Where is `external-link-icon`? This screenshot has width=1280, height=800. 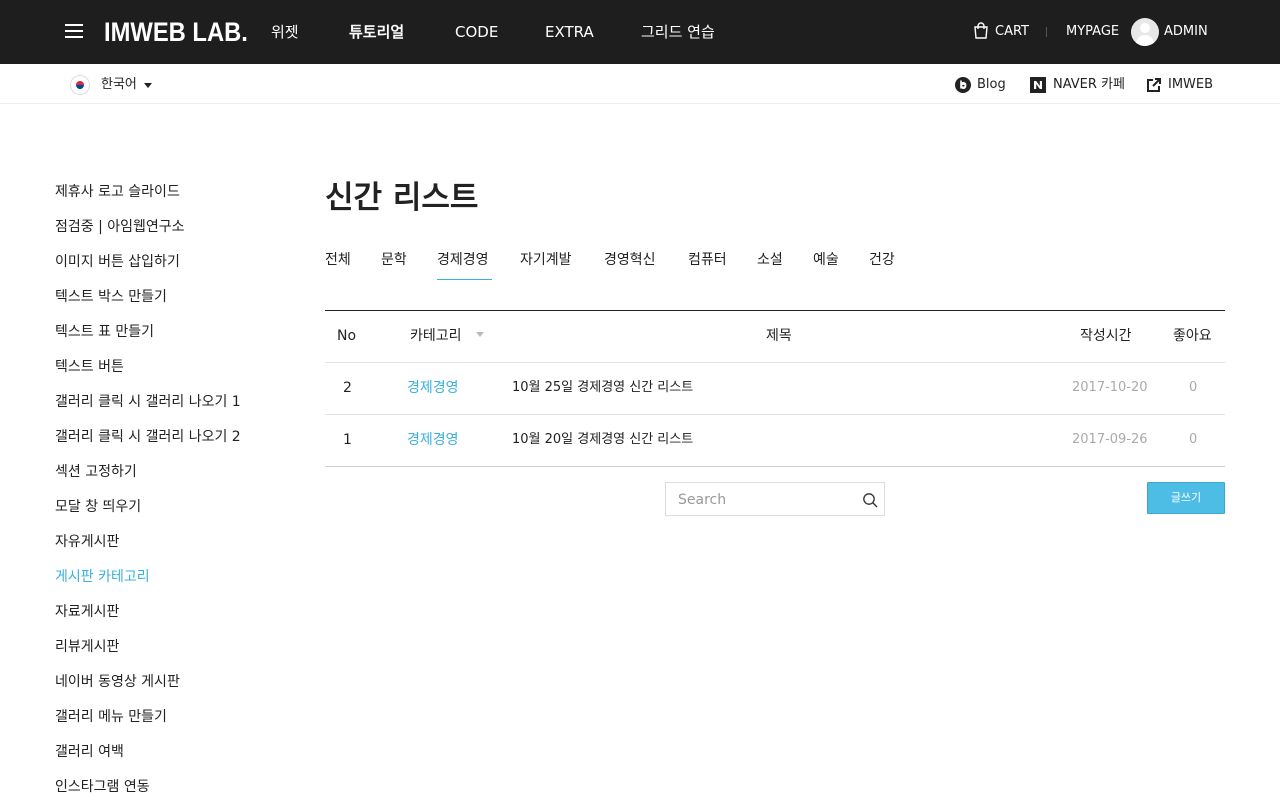 external-link-icon is located at coordinates (1154, 85).